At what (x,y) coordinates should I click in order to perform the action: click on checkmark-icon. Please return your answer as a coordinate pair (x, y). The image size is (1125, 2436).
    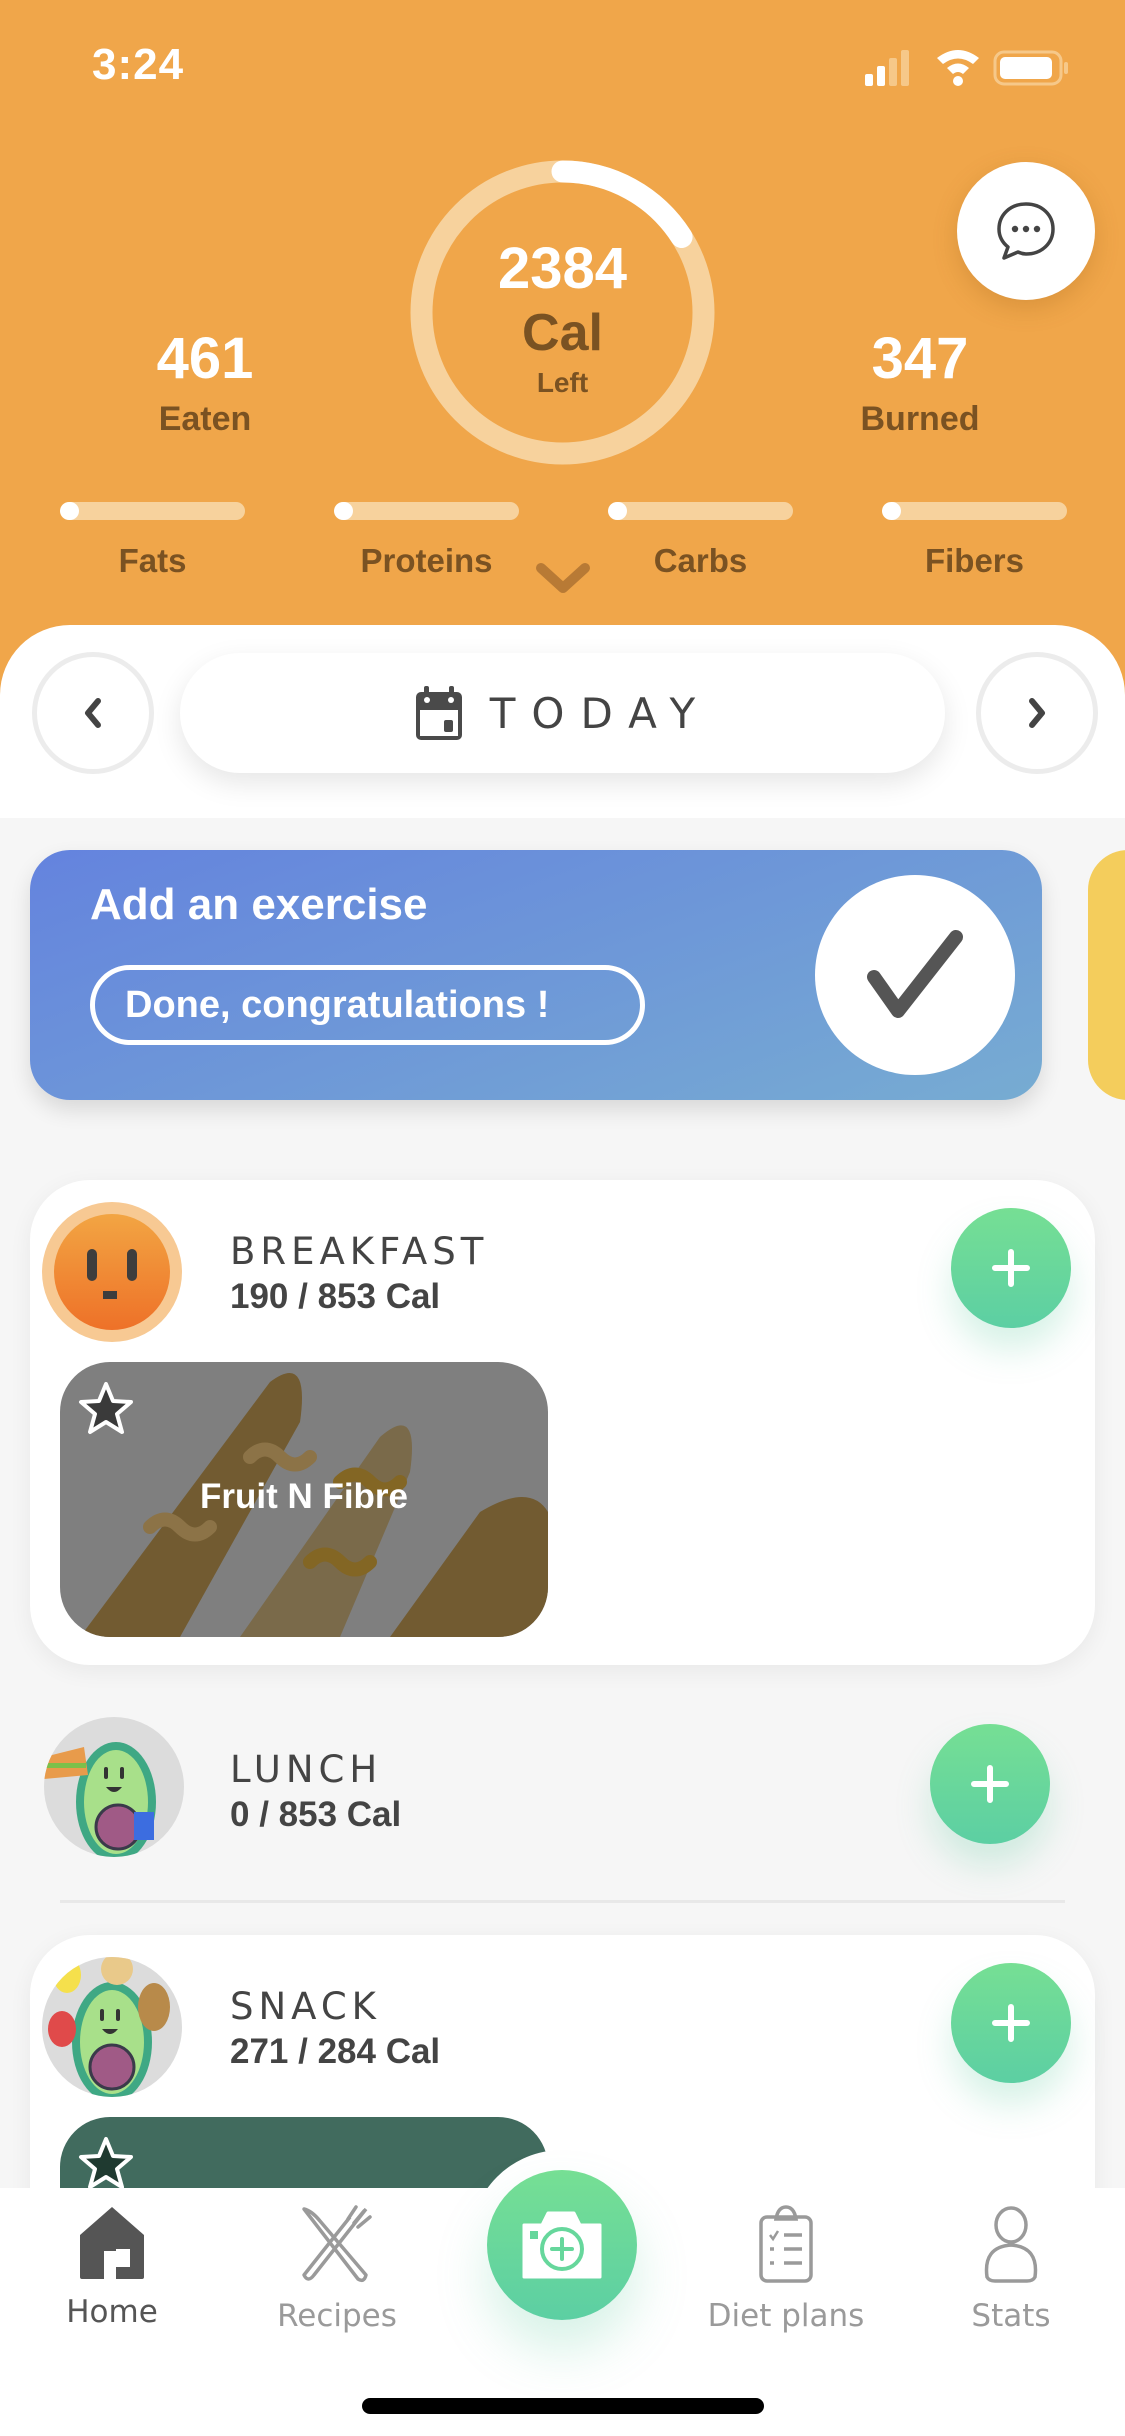
    Looking at the image, I should click on (915, 974).